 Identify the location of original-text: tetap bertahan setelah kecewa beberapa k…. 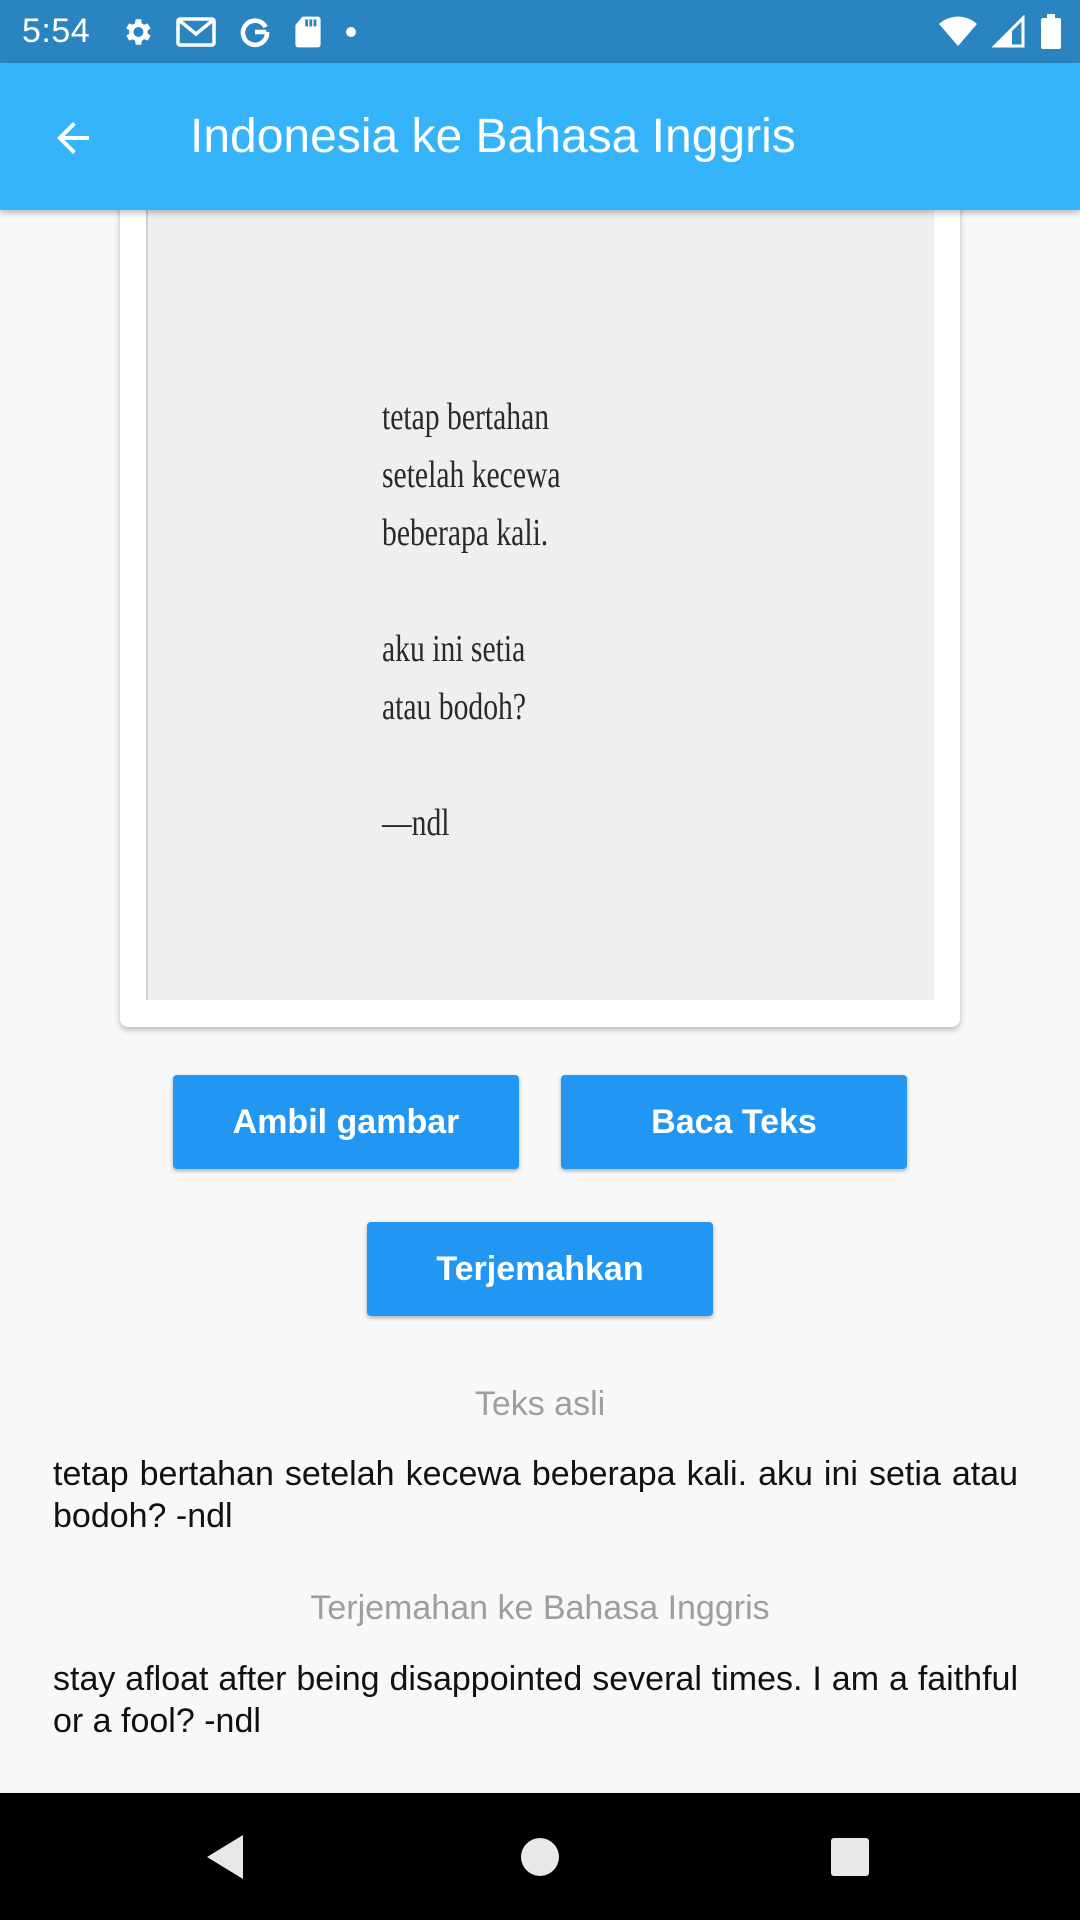
(535, 1495).